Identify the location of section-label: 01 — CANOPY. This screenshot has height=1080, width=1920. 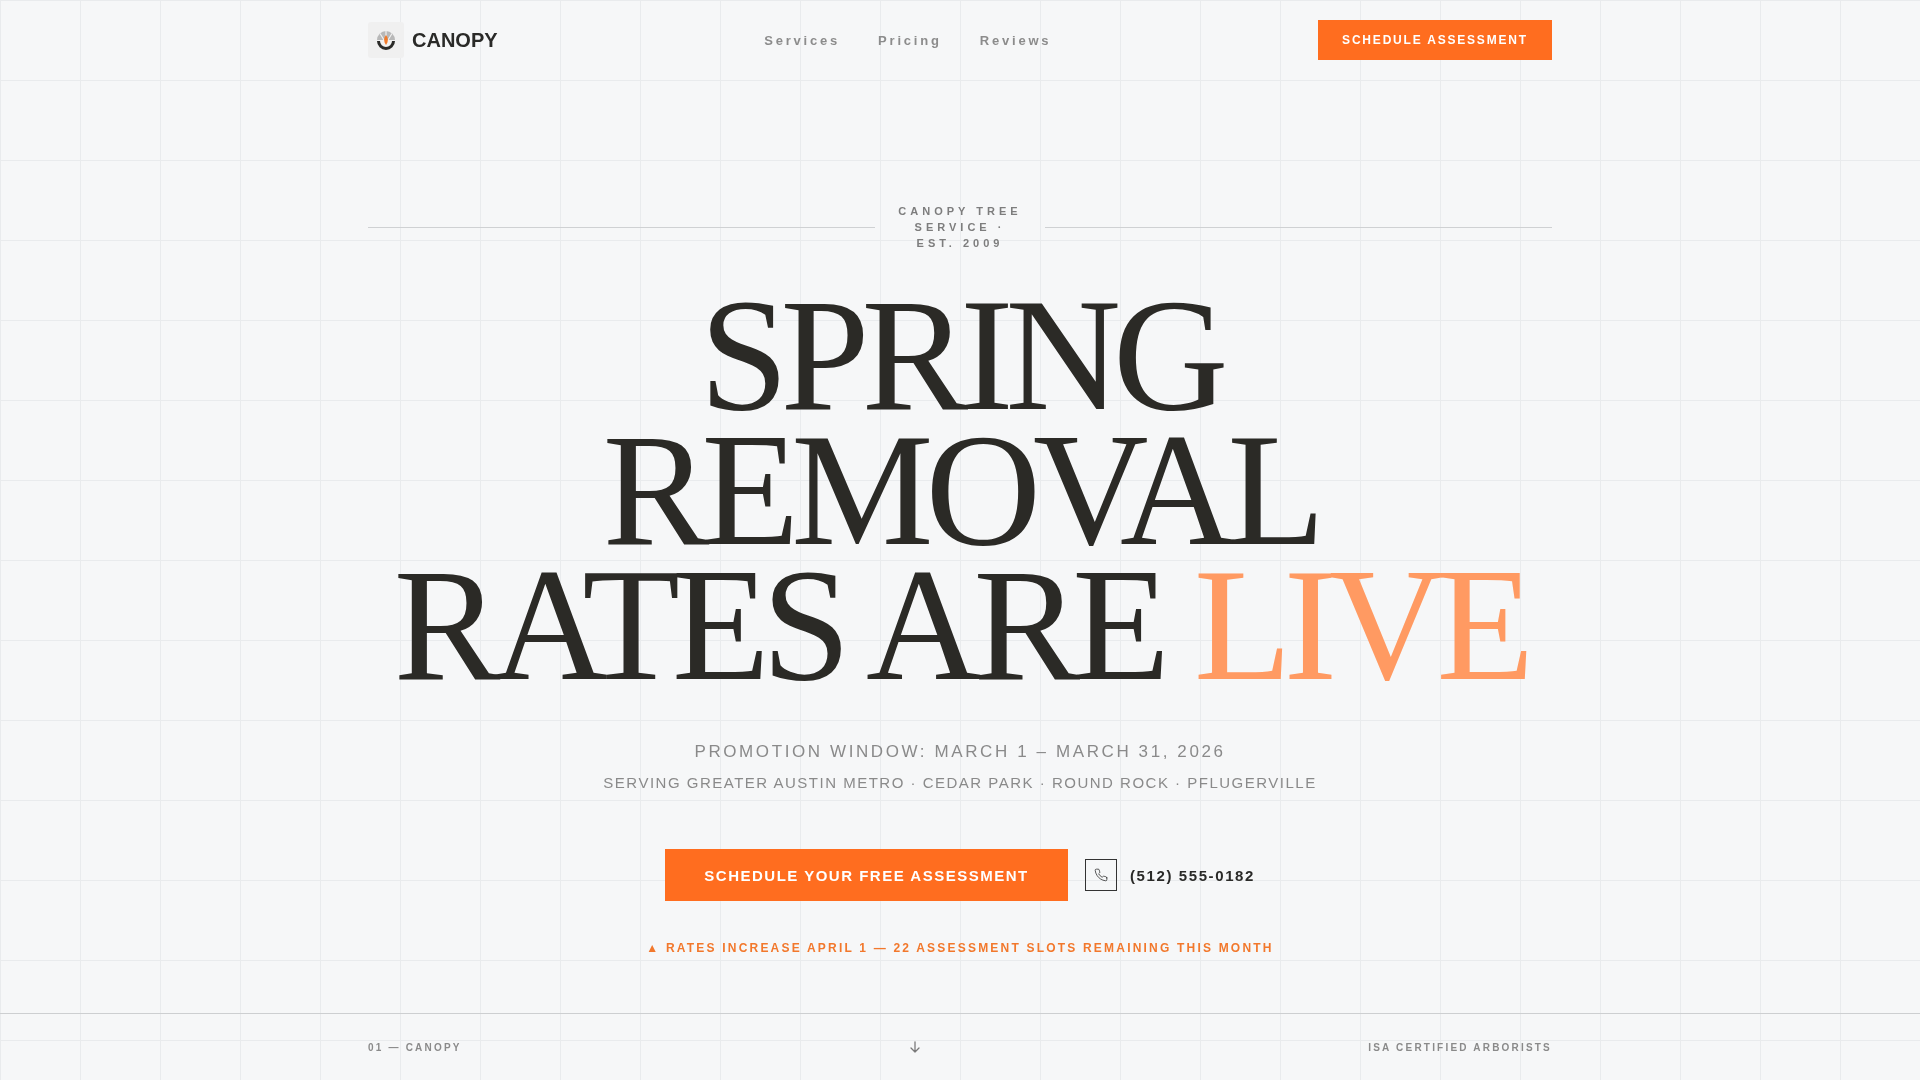
(415, 1047).